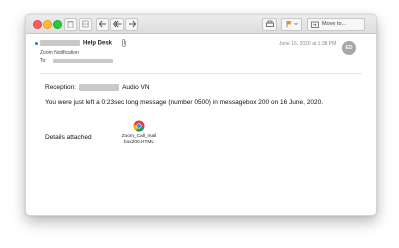  What do you see at coordinates (57, 24) in the screenshot?
I see `zoom-window-button` at bounding box center [57, 24].